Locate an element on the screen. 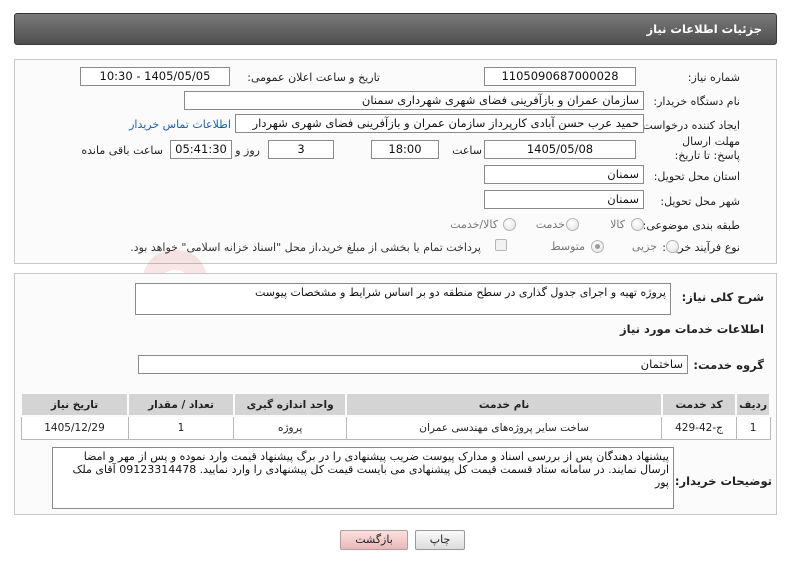 This screenshot has height=566, width=788. col-code-header: کد خدمت is located at coordinates (699, 404).